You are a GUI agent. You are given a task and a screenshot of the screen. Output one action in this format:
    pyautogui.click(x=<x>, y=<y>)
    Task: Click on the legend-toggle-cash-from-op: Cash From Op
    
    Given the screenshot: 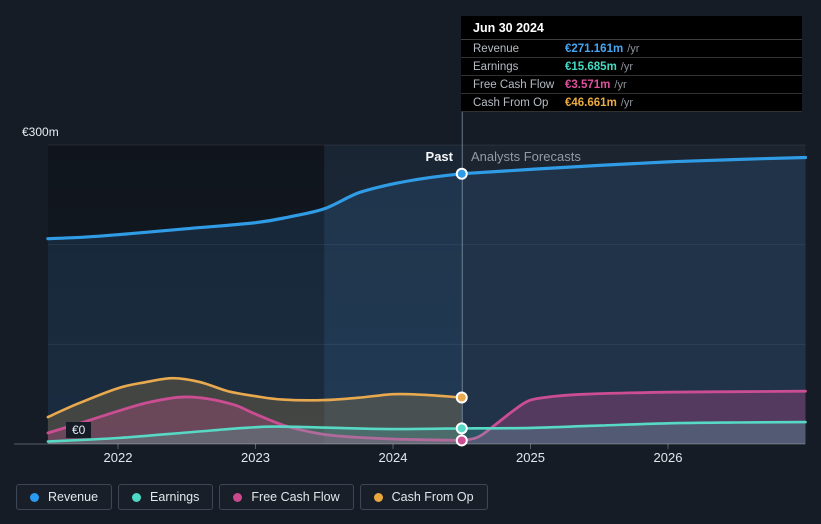 What is the action you would take?
    pyautogui.click(x=423, y=497)
    